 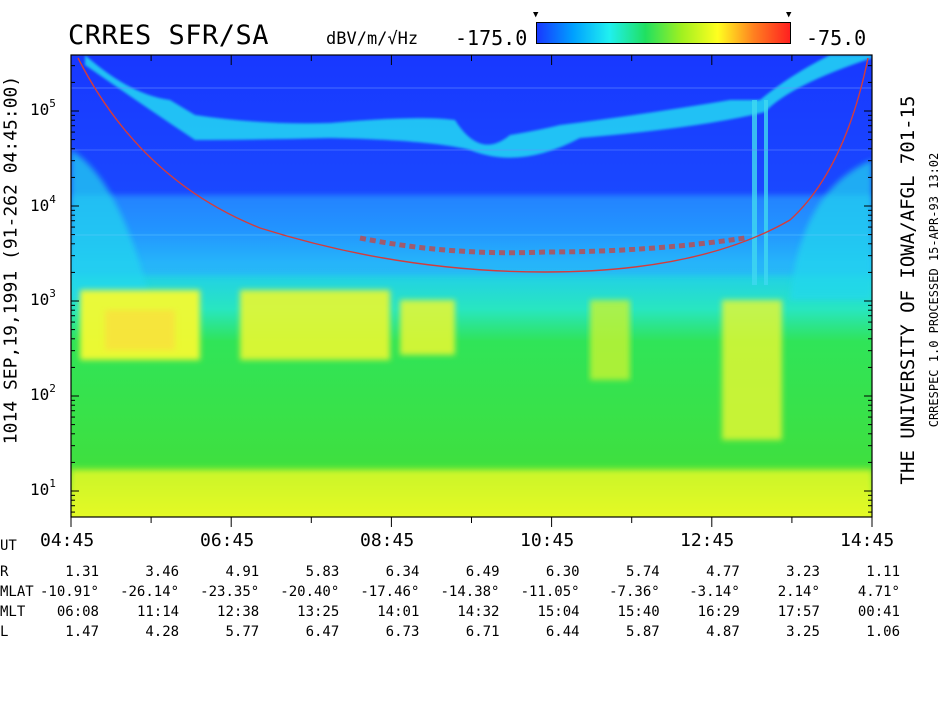 I want to click on ephemeris-cell: 6.34, so click(x=402, y=572).